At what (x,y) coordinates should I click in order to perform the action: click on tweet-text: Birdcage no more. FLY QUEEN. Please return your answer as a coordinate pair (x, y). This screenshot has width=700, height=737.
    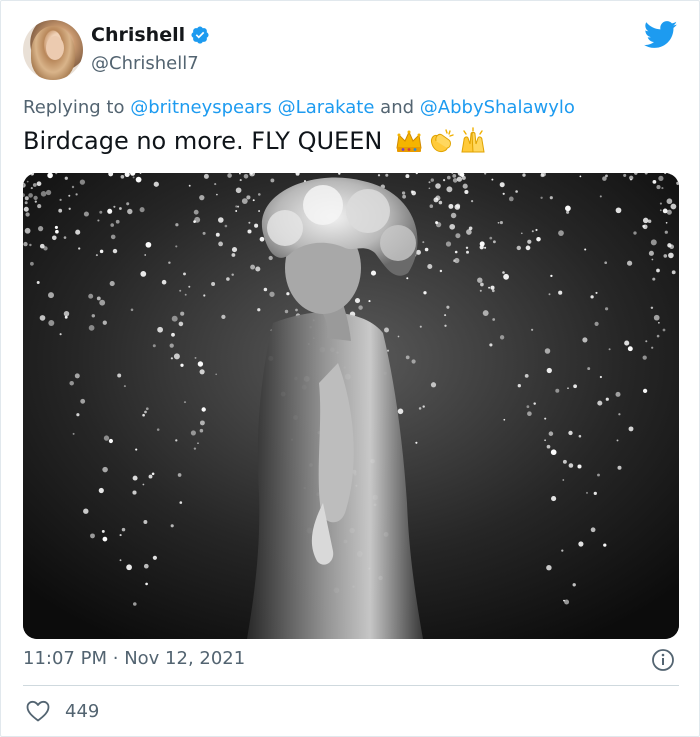
    Looking at the image, I should click on (255, 141).